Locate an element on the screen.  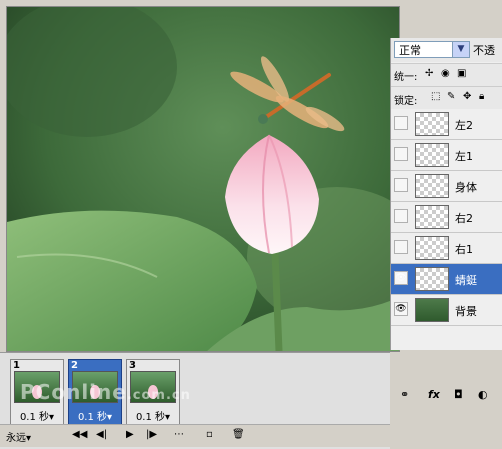
animation-frame-selected: 2 0.1 秒▾ is located at coordinates (95, 393).